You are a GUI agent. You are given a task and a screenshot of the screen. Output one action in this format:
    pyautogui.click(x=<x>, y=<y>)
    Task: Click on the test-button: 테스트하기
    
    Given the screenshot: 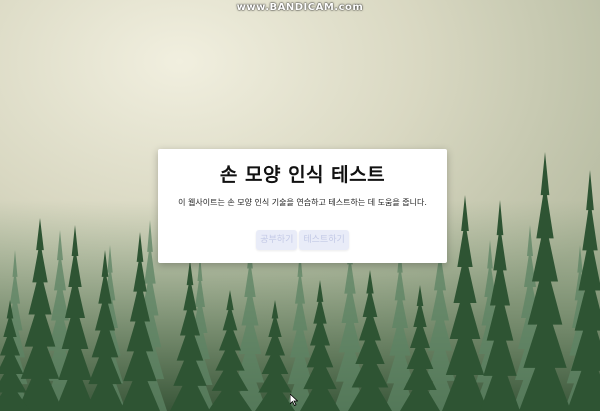 What is the action you would take?
    pyautogui.click(x=324, y=240)
    